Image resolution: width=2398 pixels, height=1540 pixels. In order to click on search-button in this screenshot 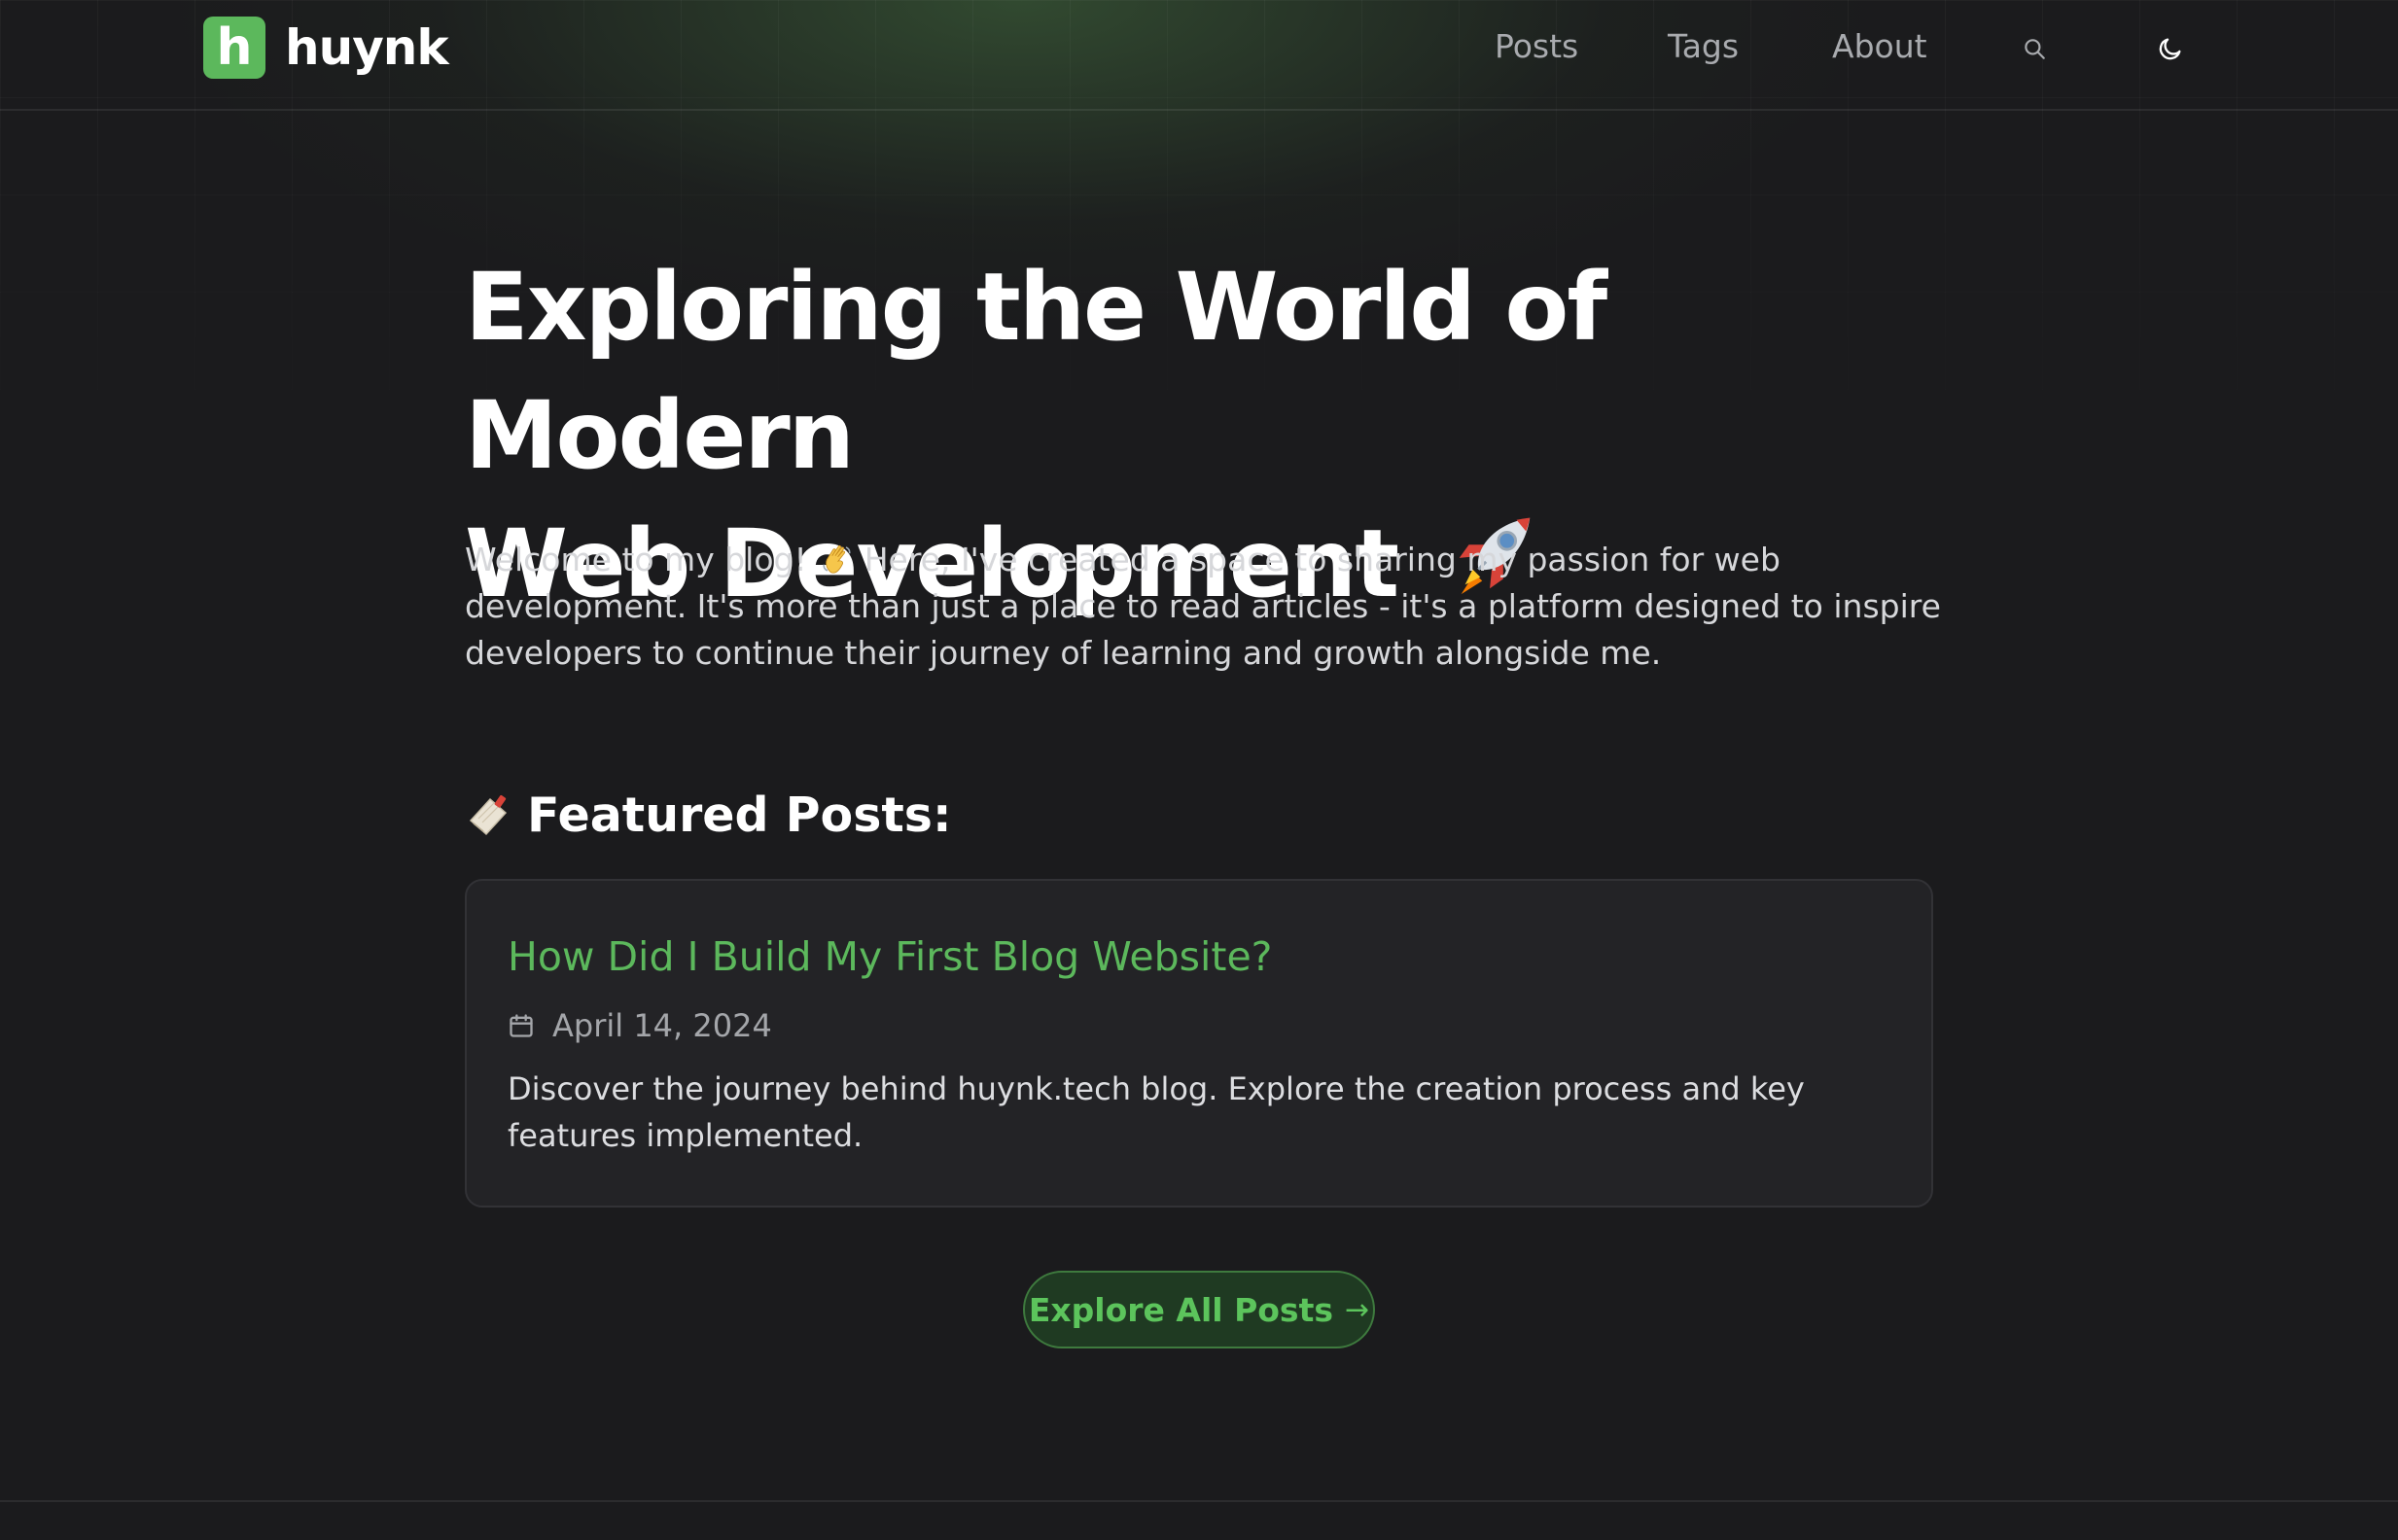, I will do `click(2034, 48)`.